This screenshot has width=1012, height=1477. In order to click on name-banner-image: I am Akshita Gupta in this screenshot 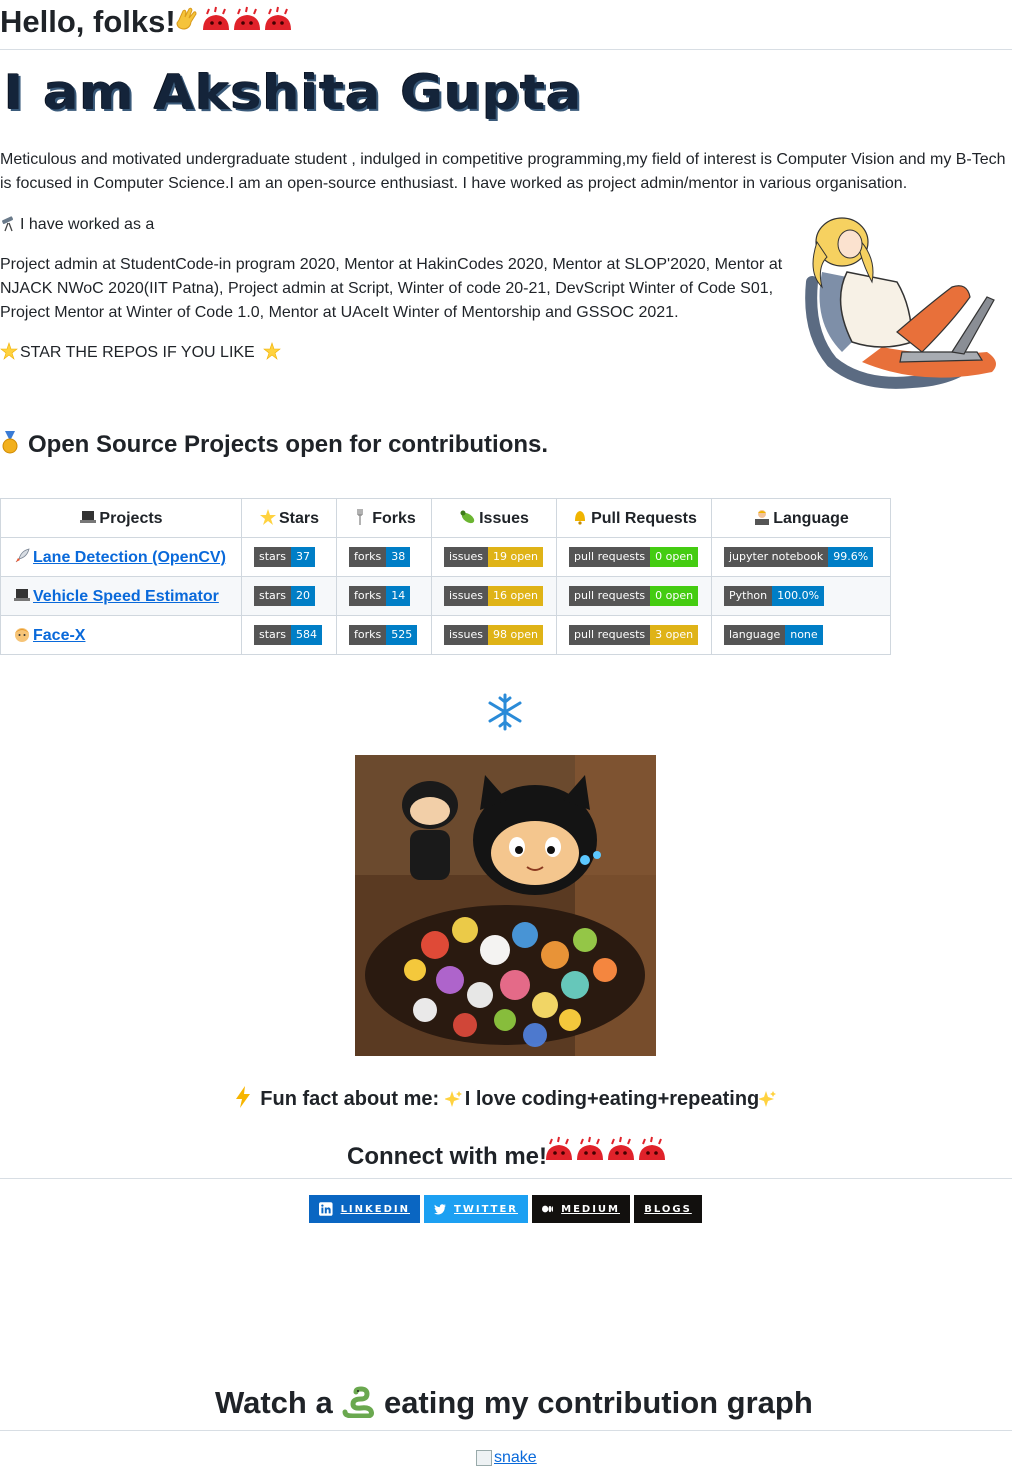, I will do `click(296, 95)`.